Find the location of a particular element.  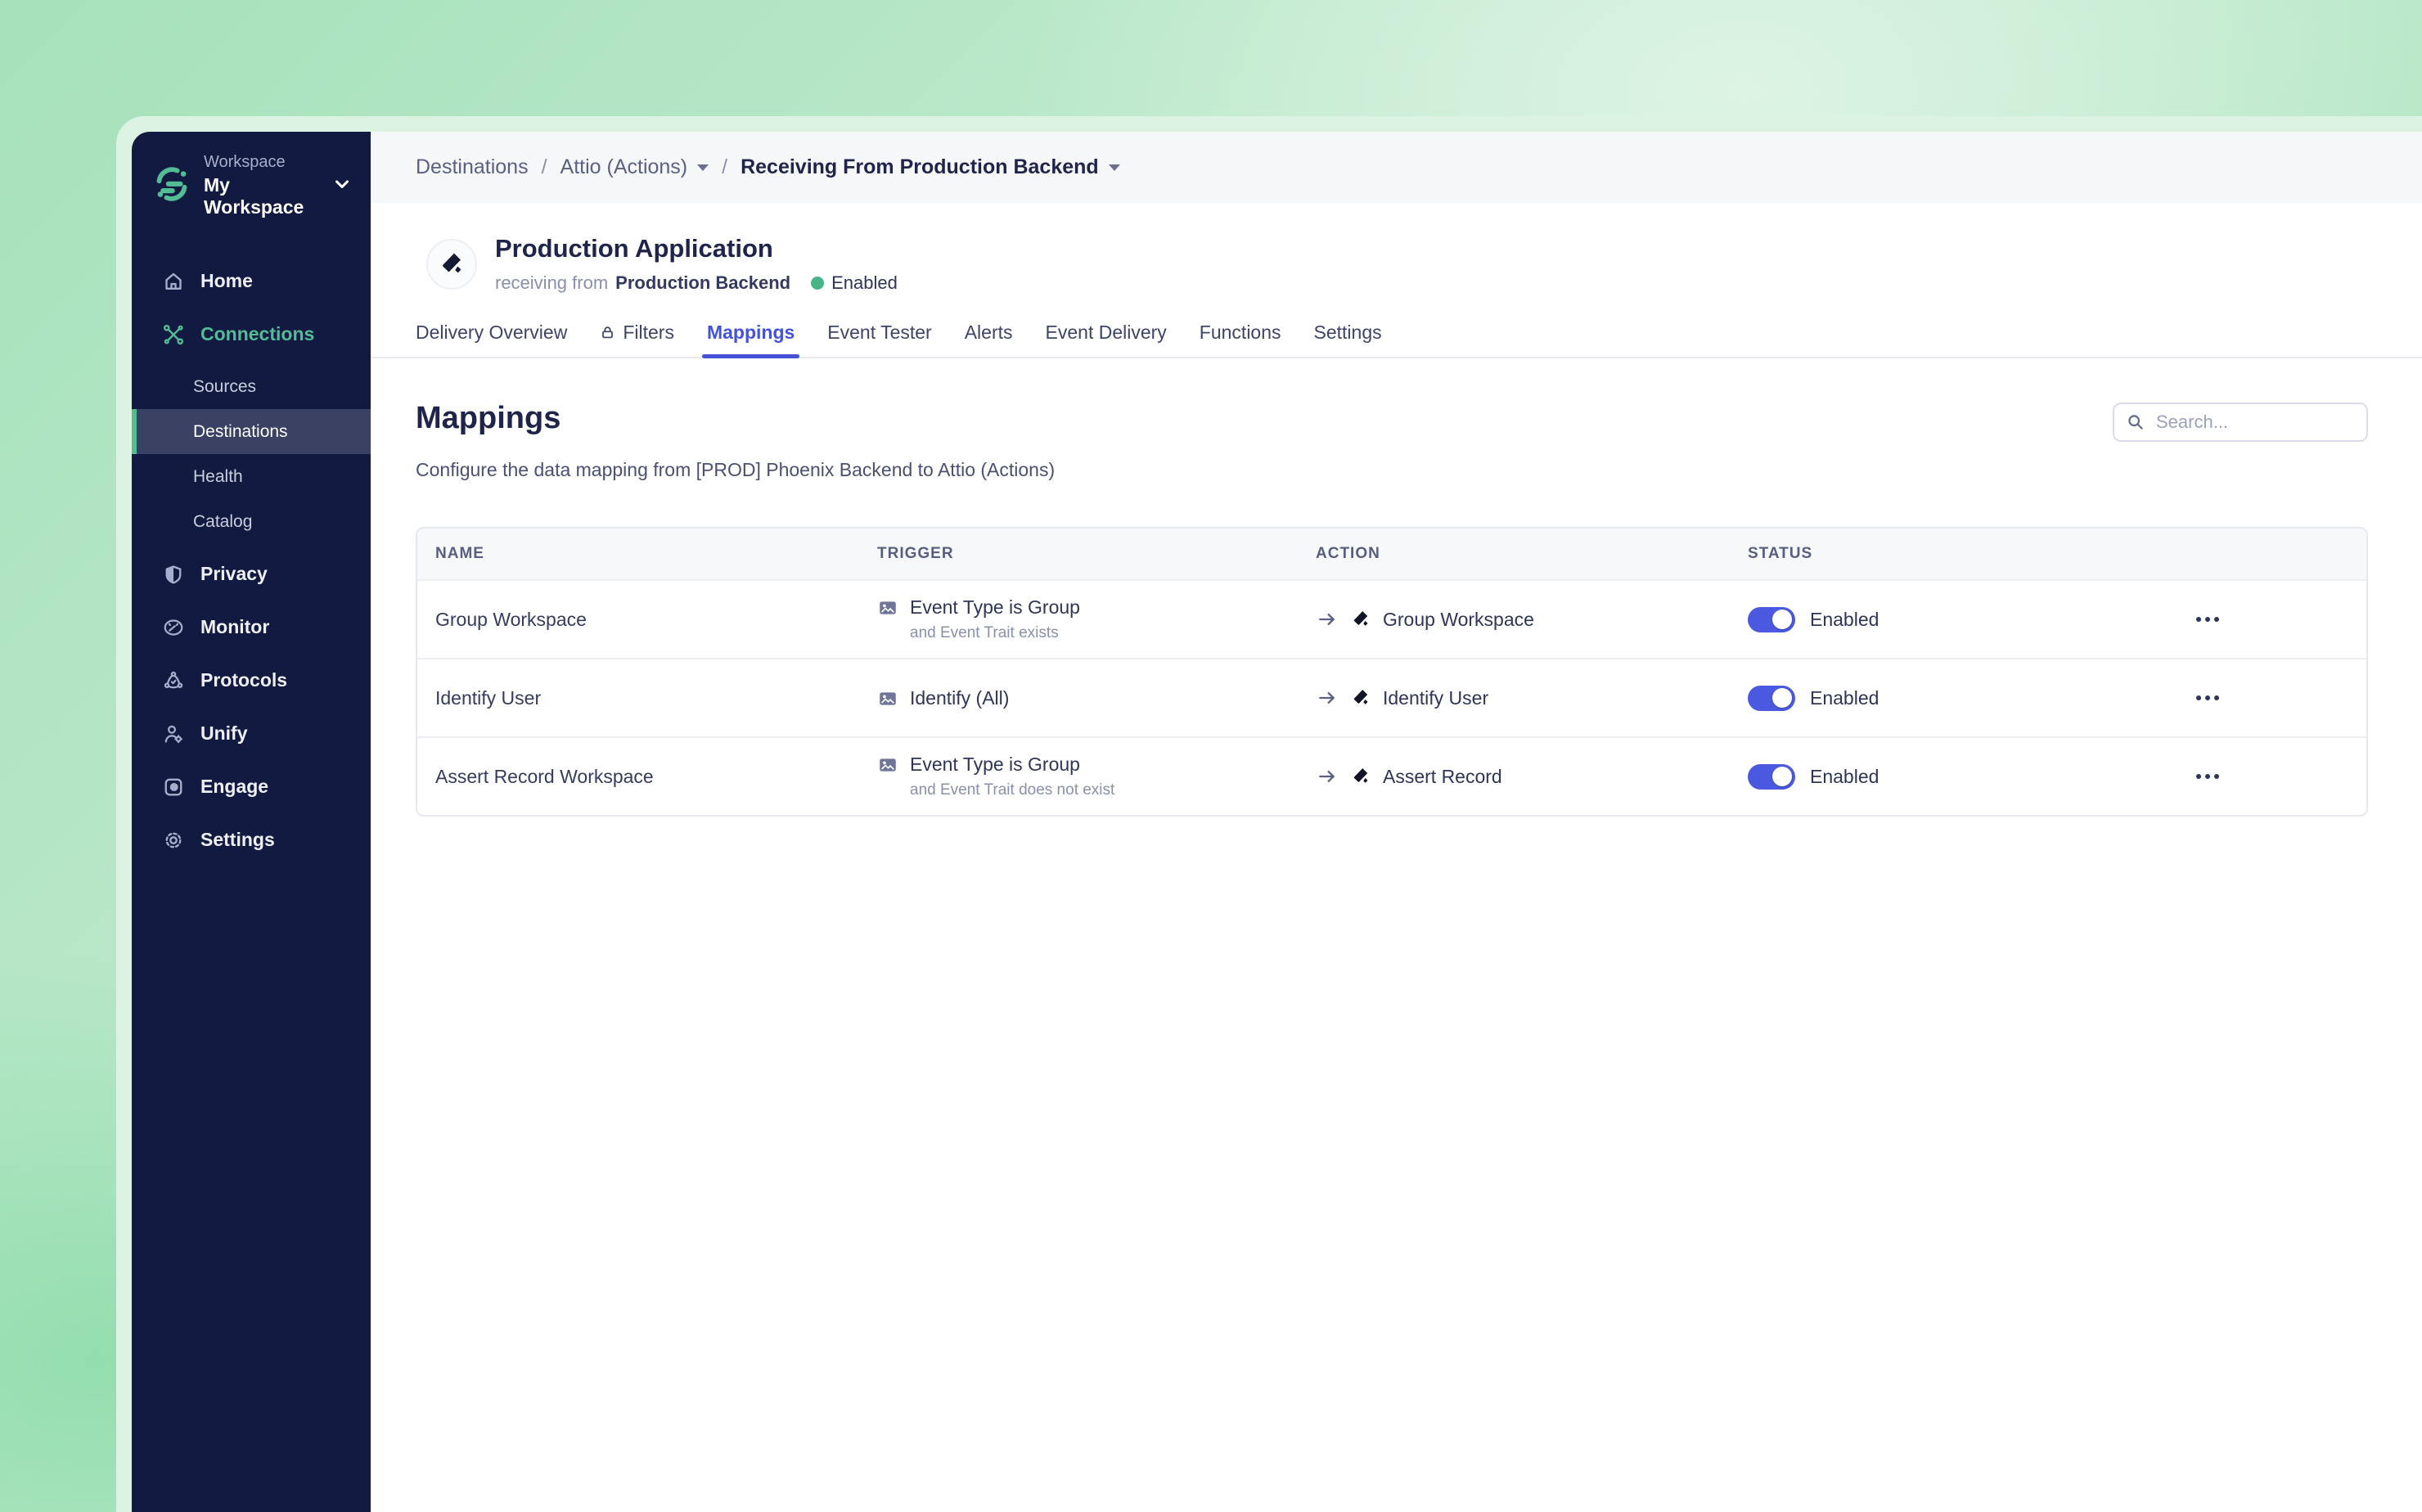

trigger-main: Identify (All) is located at coordinates (960, 698).